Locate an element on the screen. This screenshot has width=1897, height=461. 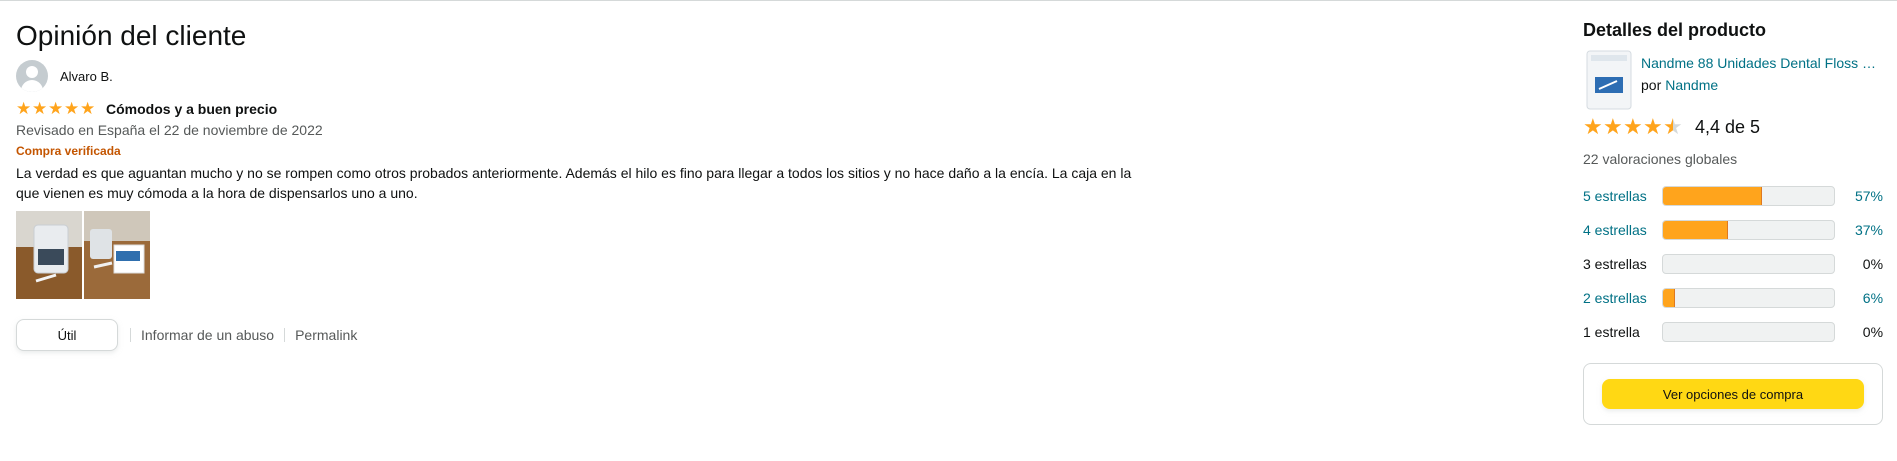
buy-box: Ver opciones de compra is located at coordinates (1733, 394).